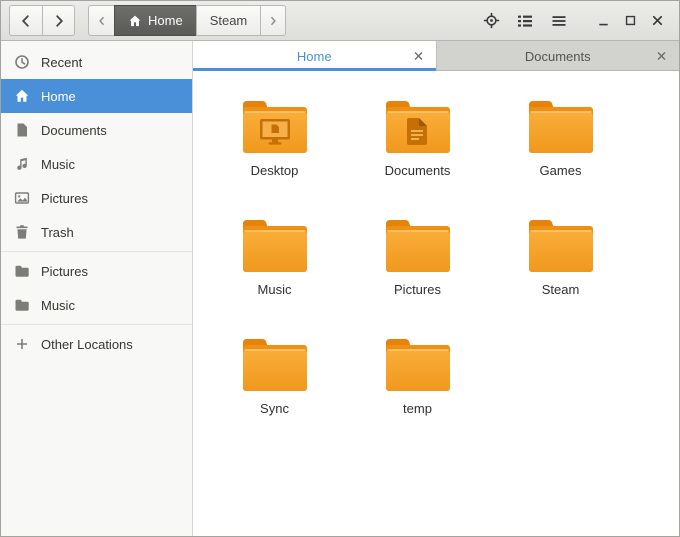  Describe the element at coordinates (418, 157) in the screenshot. I see `file-documents: Documents` at that location.